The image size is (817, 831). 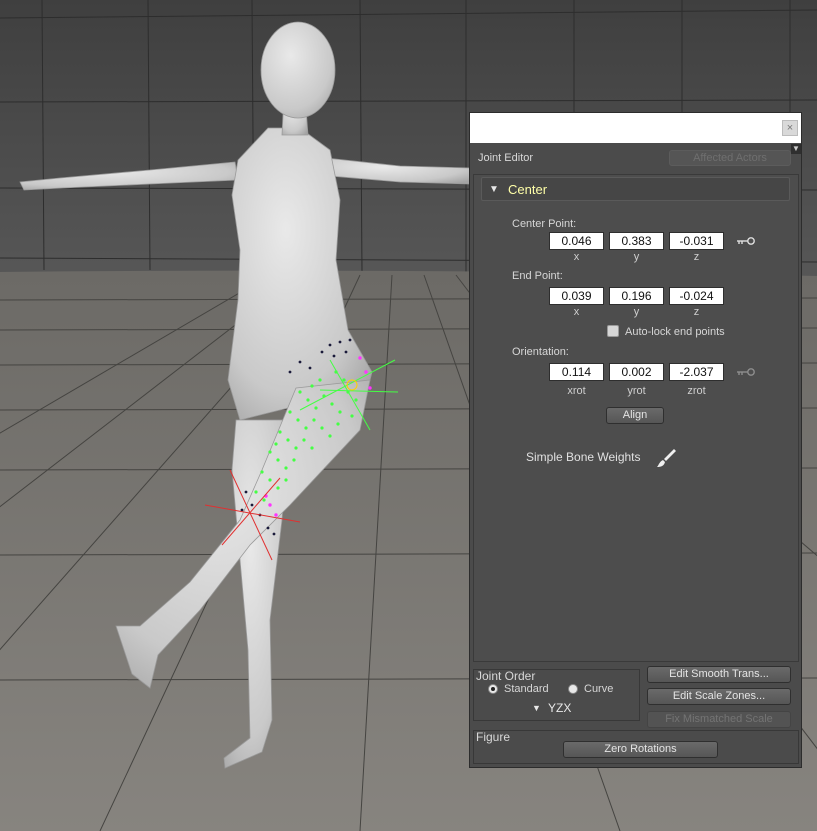 I want to click on end-point-x-field: 0.039, so click(x=576, y=296).